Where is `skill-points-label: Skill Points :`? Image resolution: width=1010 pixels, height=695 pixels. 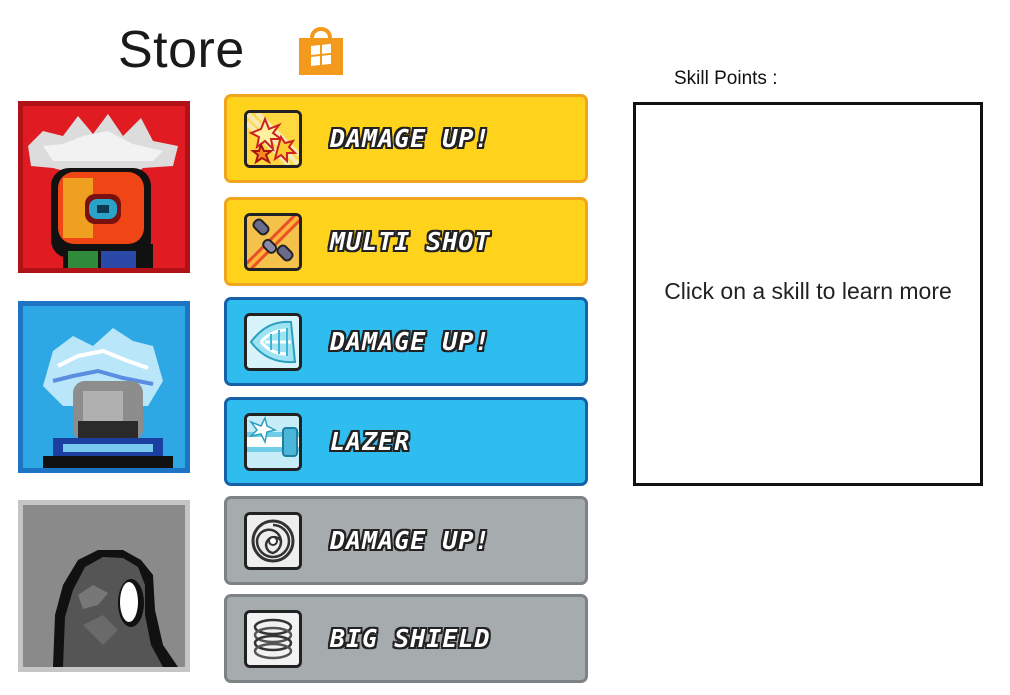
skill-points-label: Skill Points : is located at coordinates (726, 78).